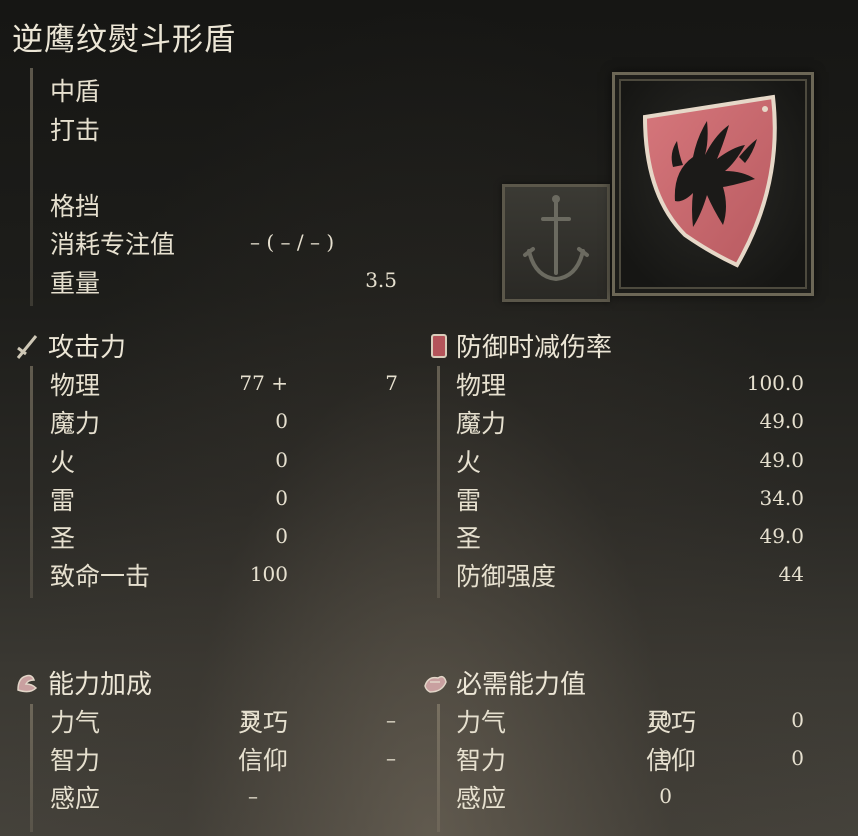 The image size is (858, 836). Describe the element at coordinates (75, 760) in the screenshot. I see `scaling-label: 智力` at that location.